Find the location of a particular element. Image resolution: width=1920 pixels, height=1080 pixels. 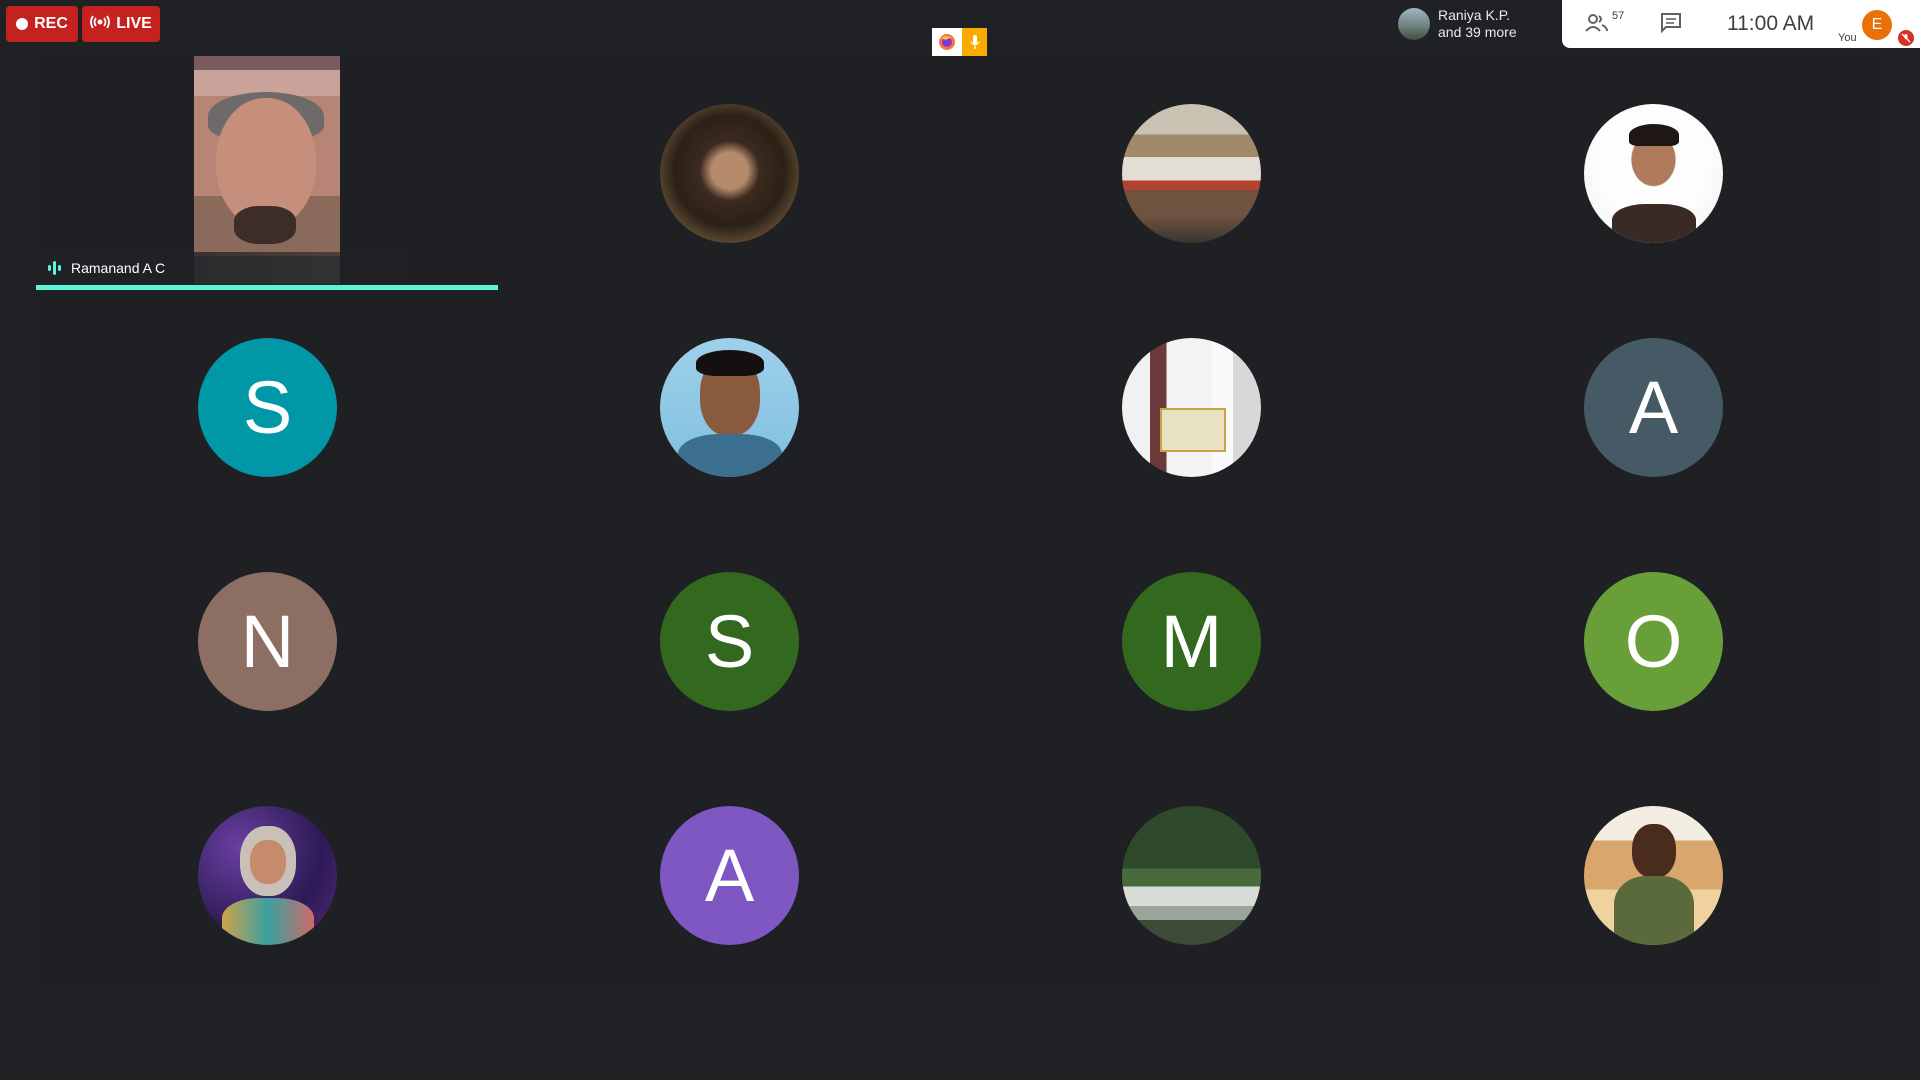

participant-tile: M is located at coordinates (1191, 641).